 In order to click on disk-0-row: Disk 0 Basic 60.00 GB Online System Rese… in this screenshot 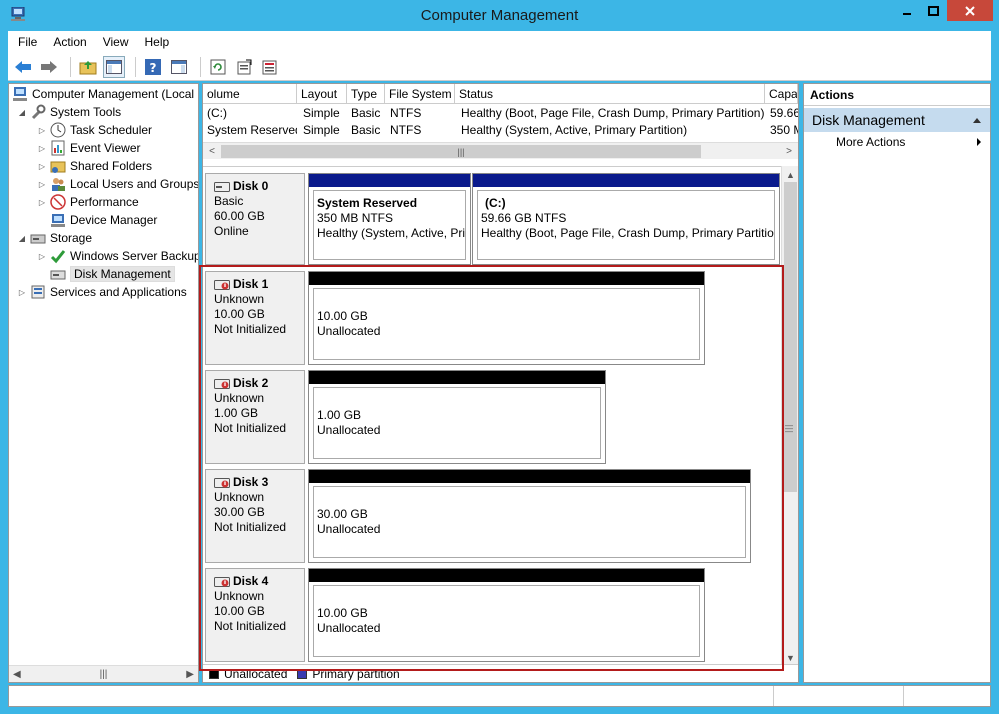, I will do `click(493, 219)`.